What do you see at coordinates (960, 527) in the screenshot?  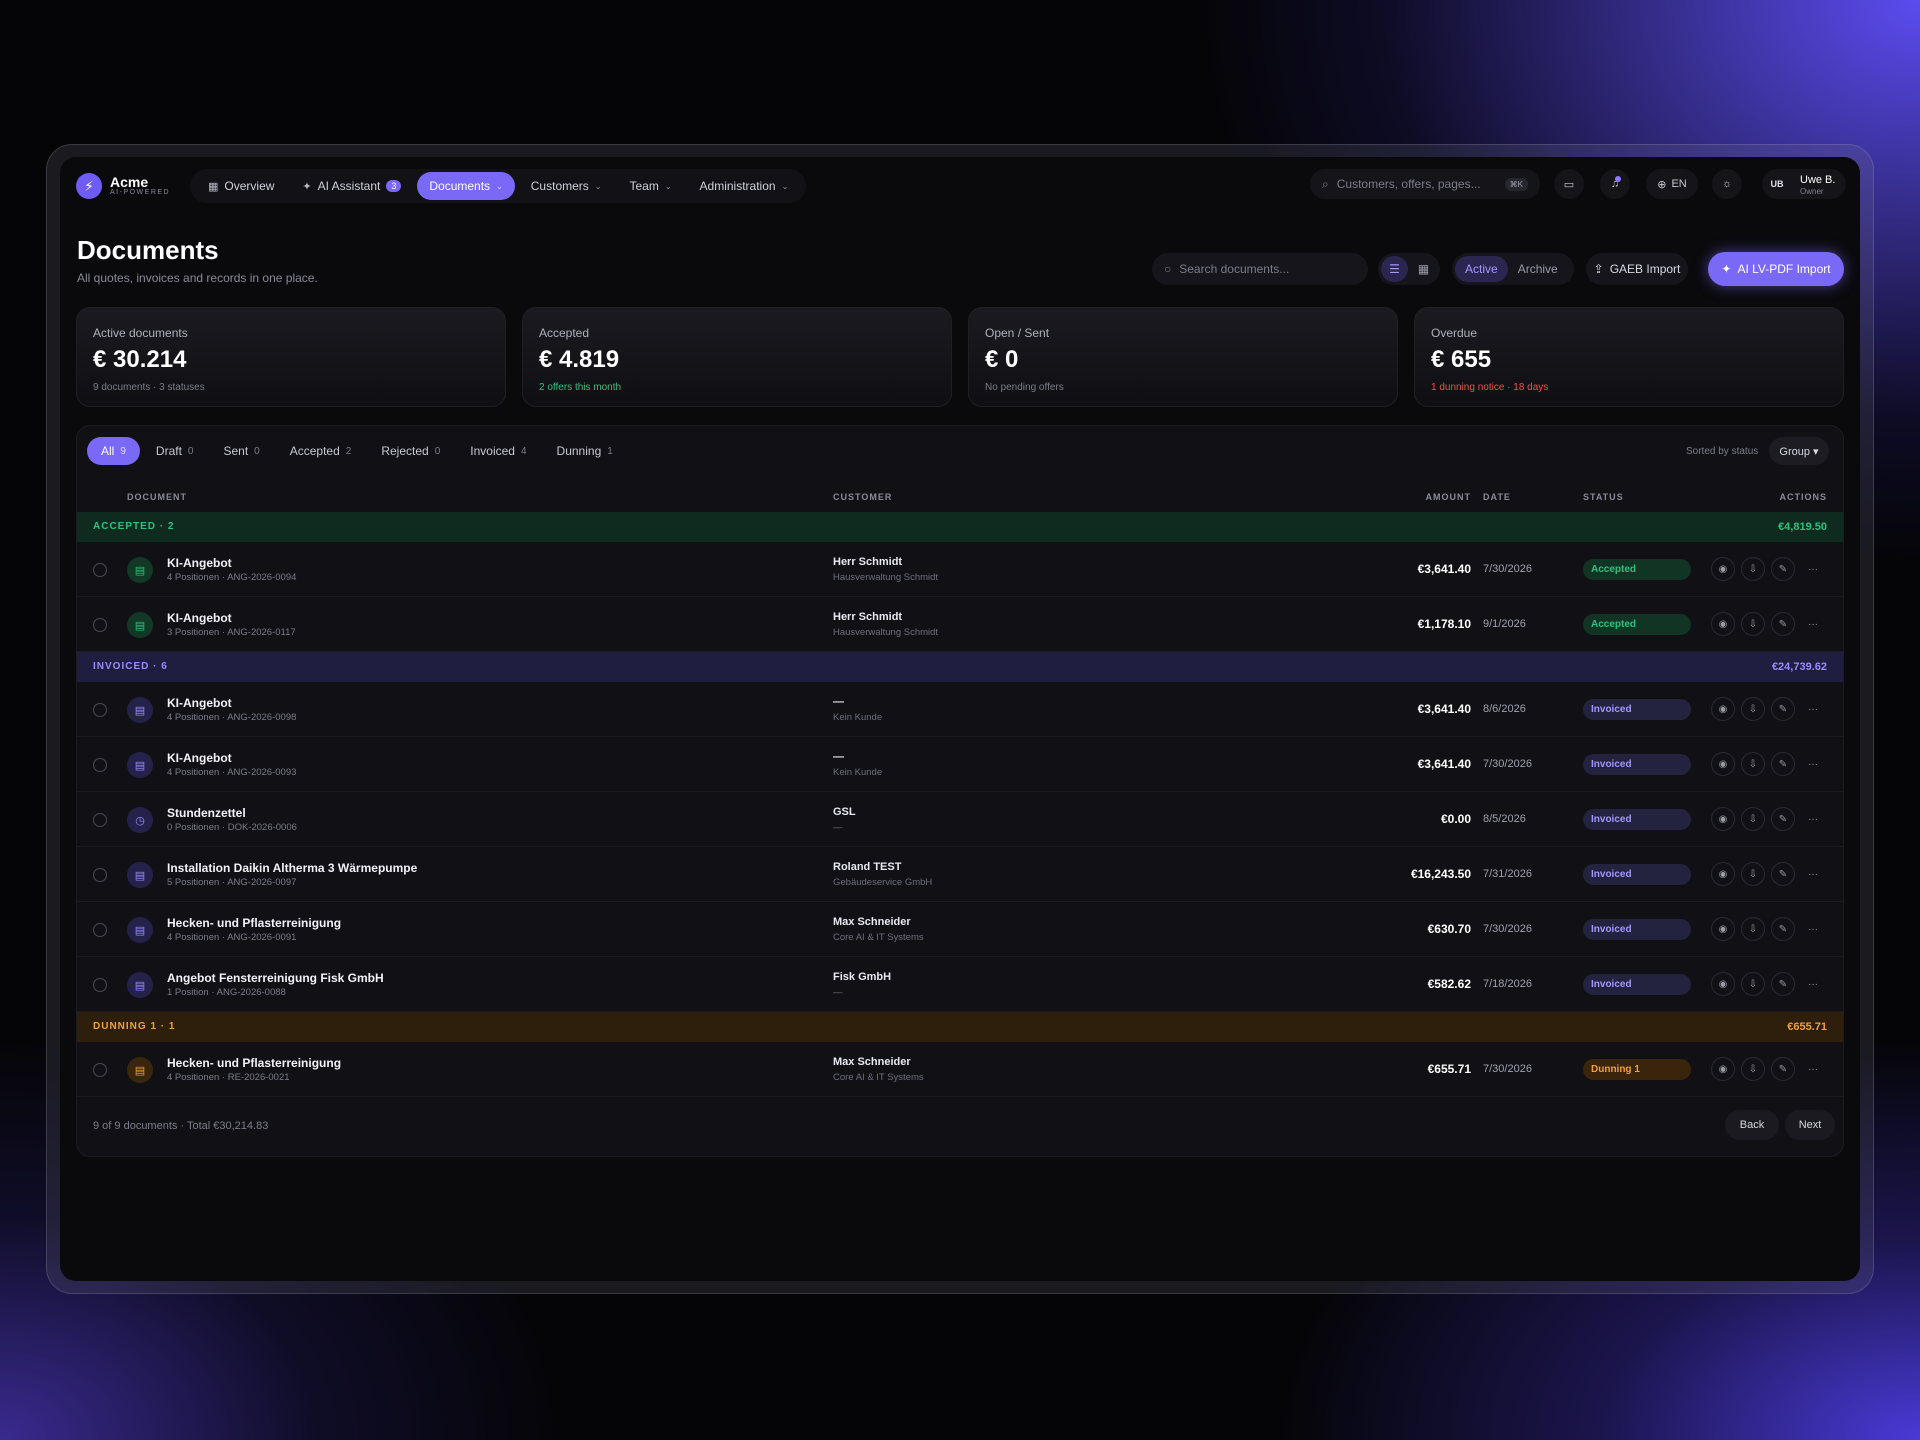 I see `group-header-accepted: ACCEPTED · 2 €4,819.50` at bounding box center [960, 527].